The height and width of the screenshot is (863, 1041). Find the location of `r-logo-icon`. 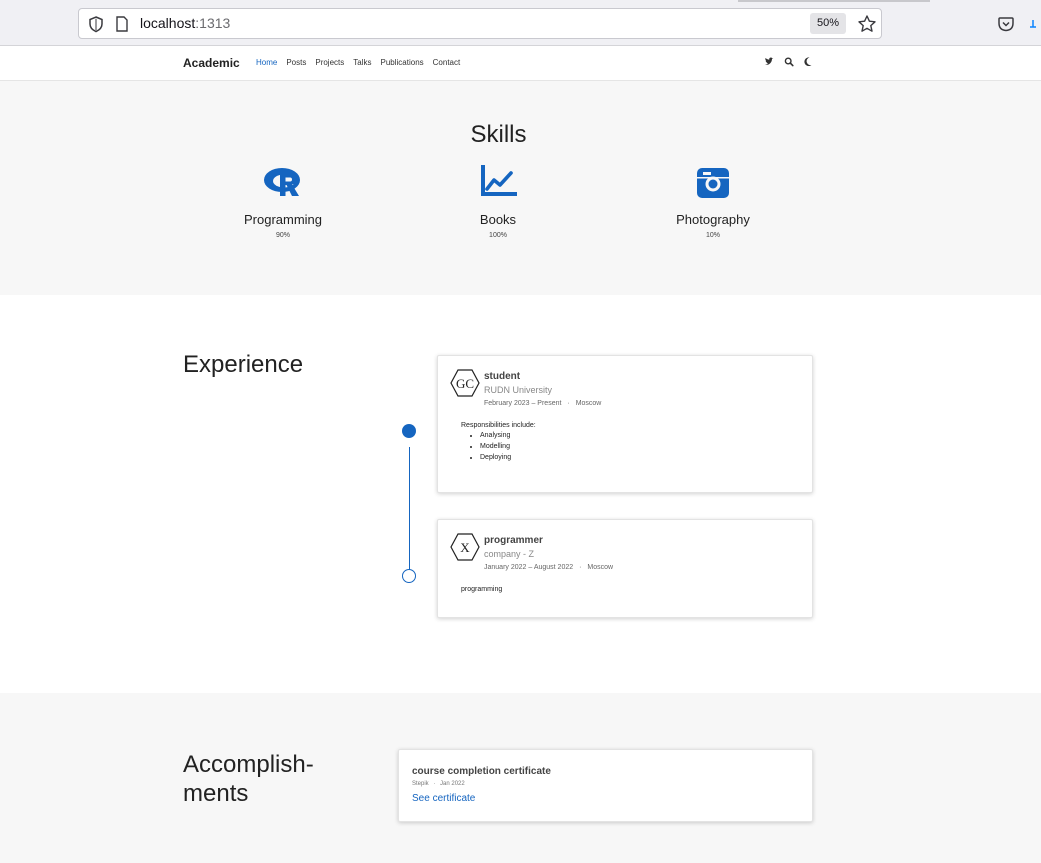

r-logo-icon is located at coordinates (282, 182).